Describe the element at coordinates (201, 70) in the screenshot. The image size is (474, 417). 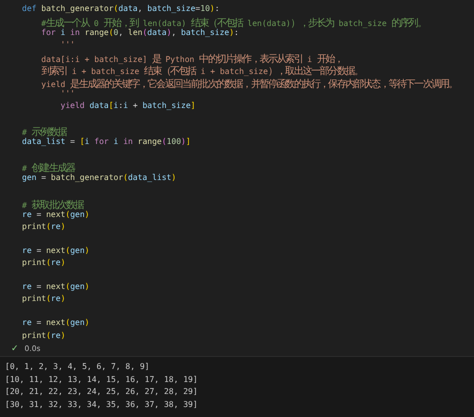
I see `code-line: 到索引 i + batch_size 结束（不包括 i + batch_size），取出这一部分数据。` at that location.